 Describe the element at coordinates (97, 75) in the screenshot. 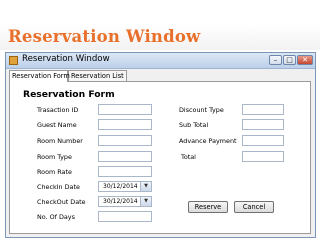

I see `tab-reservation-list: Reservation List` at that location.